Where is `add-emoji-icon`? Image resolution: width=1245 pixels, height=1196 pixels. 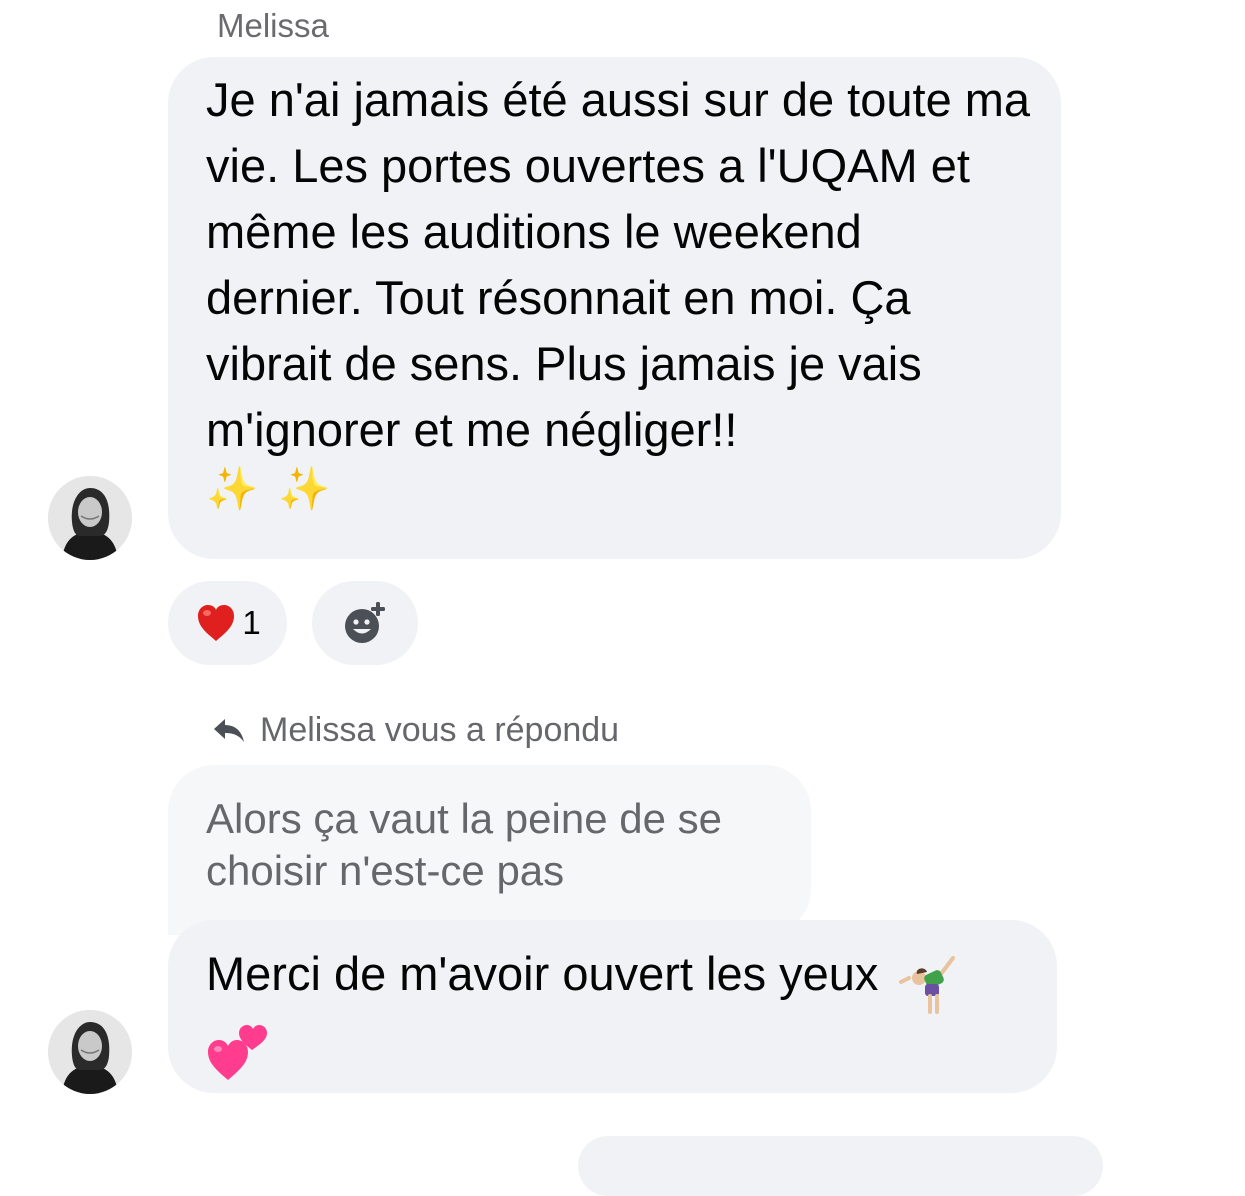 add-emoji-icon is located at coordinates (365, 622).